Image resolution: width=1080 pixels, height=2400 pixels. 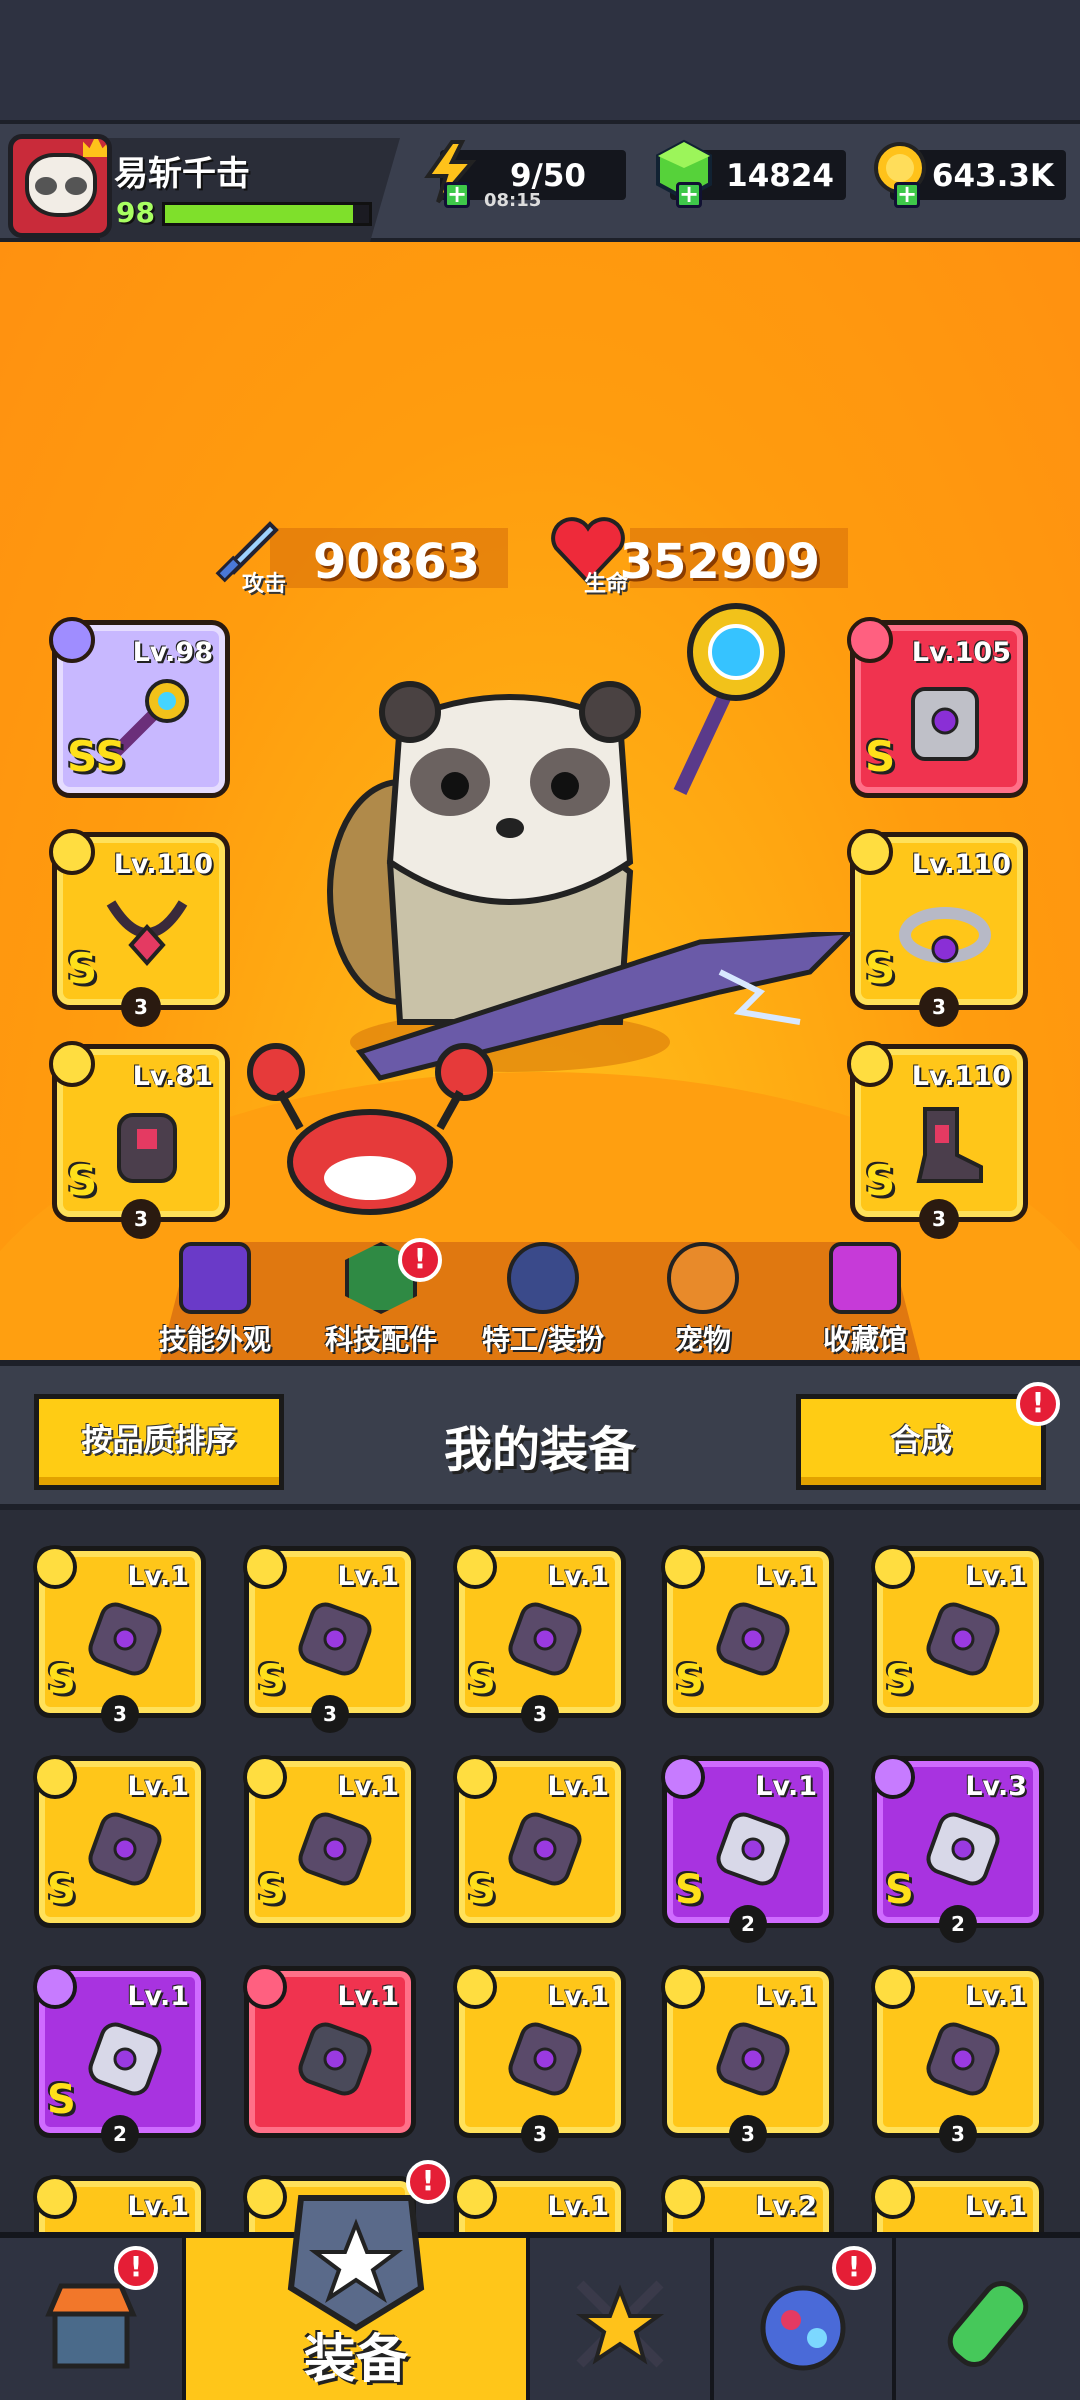 I want to click on nav-dna, so click(x=988, y=2319).